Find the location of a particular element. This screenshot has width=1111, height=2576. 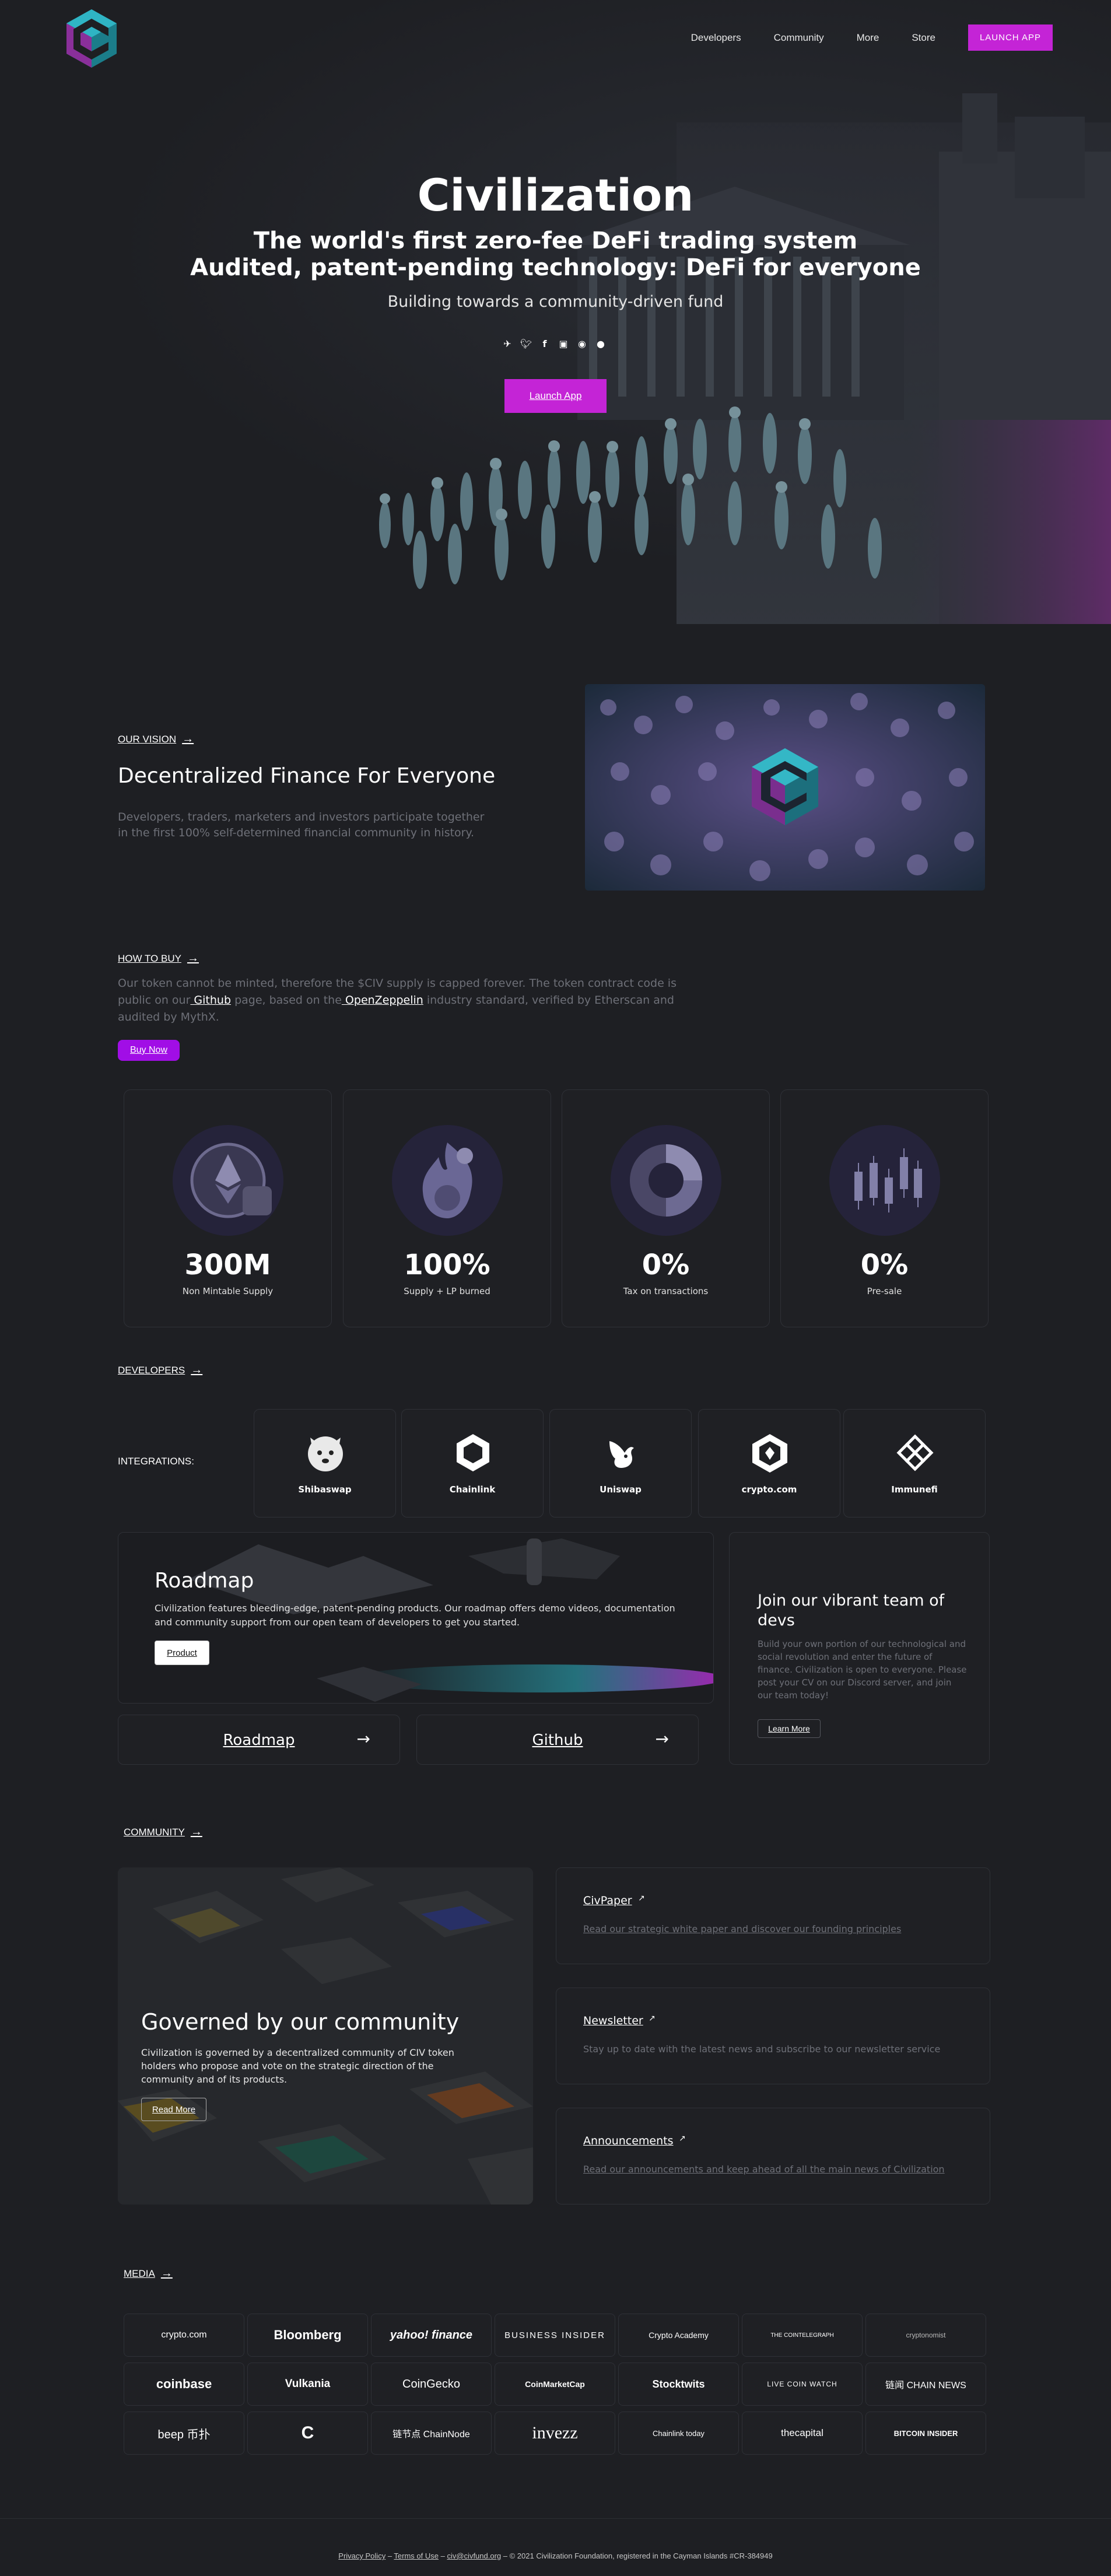

media-logo-stocktwits: Stocktwits is located at coordinates (678, 2384).